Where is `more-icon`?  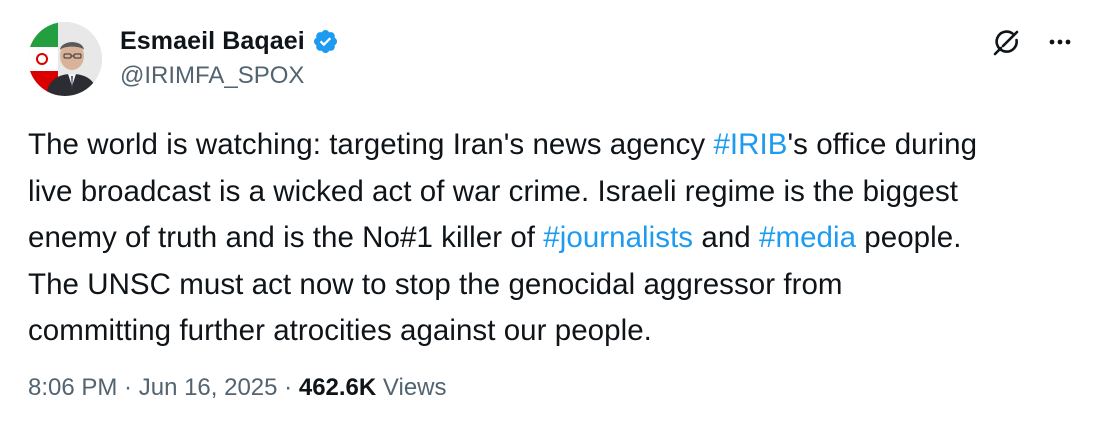
more-icon is located at coordinates (1060, 42).